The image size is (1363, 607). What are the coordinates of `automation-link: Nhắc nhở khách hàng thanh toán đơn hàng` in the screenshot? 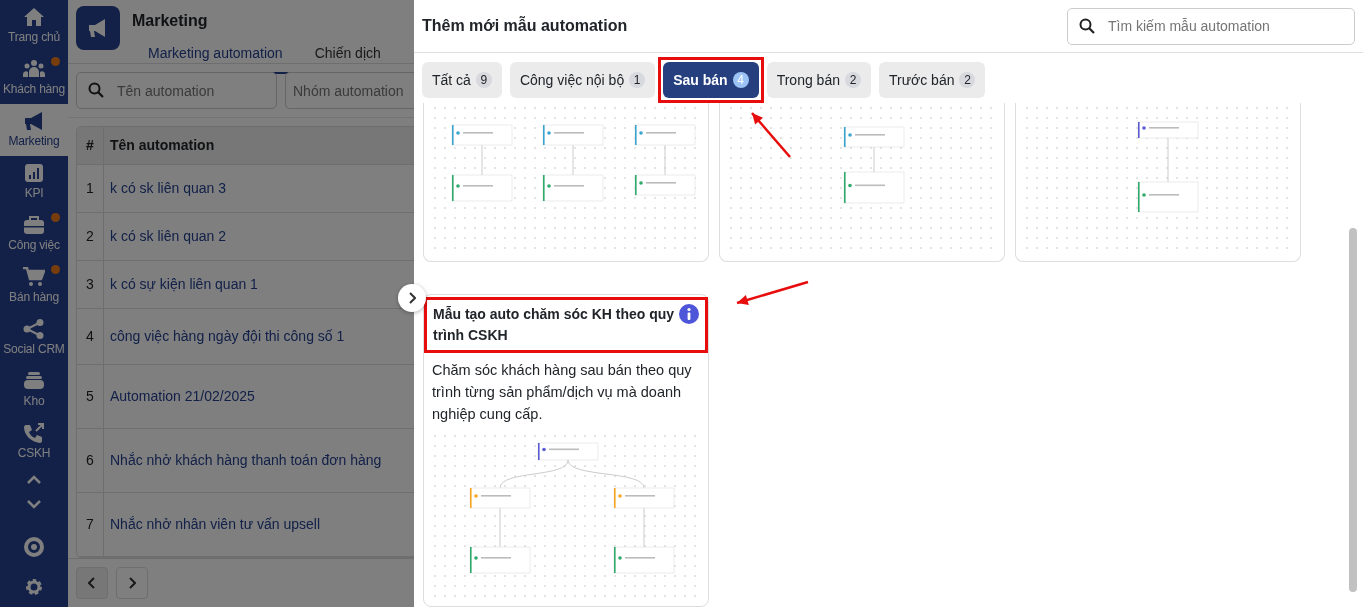 It's located at (246, 460).